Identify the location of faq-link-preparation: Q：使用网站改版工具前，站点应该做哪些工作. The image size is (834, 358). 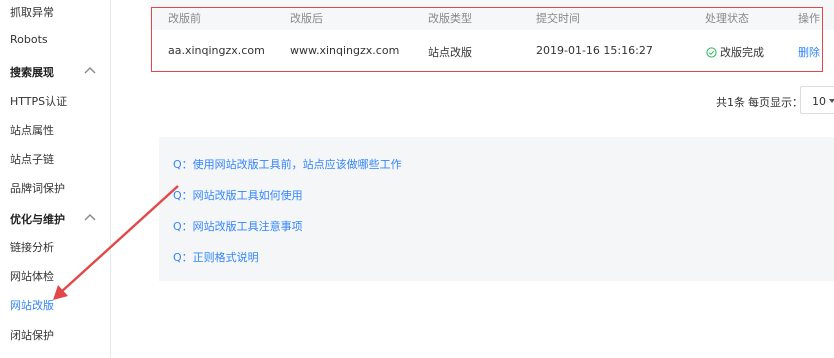
(287, 164).